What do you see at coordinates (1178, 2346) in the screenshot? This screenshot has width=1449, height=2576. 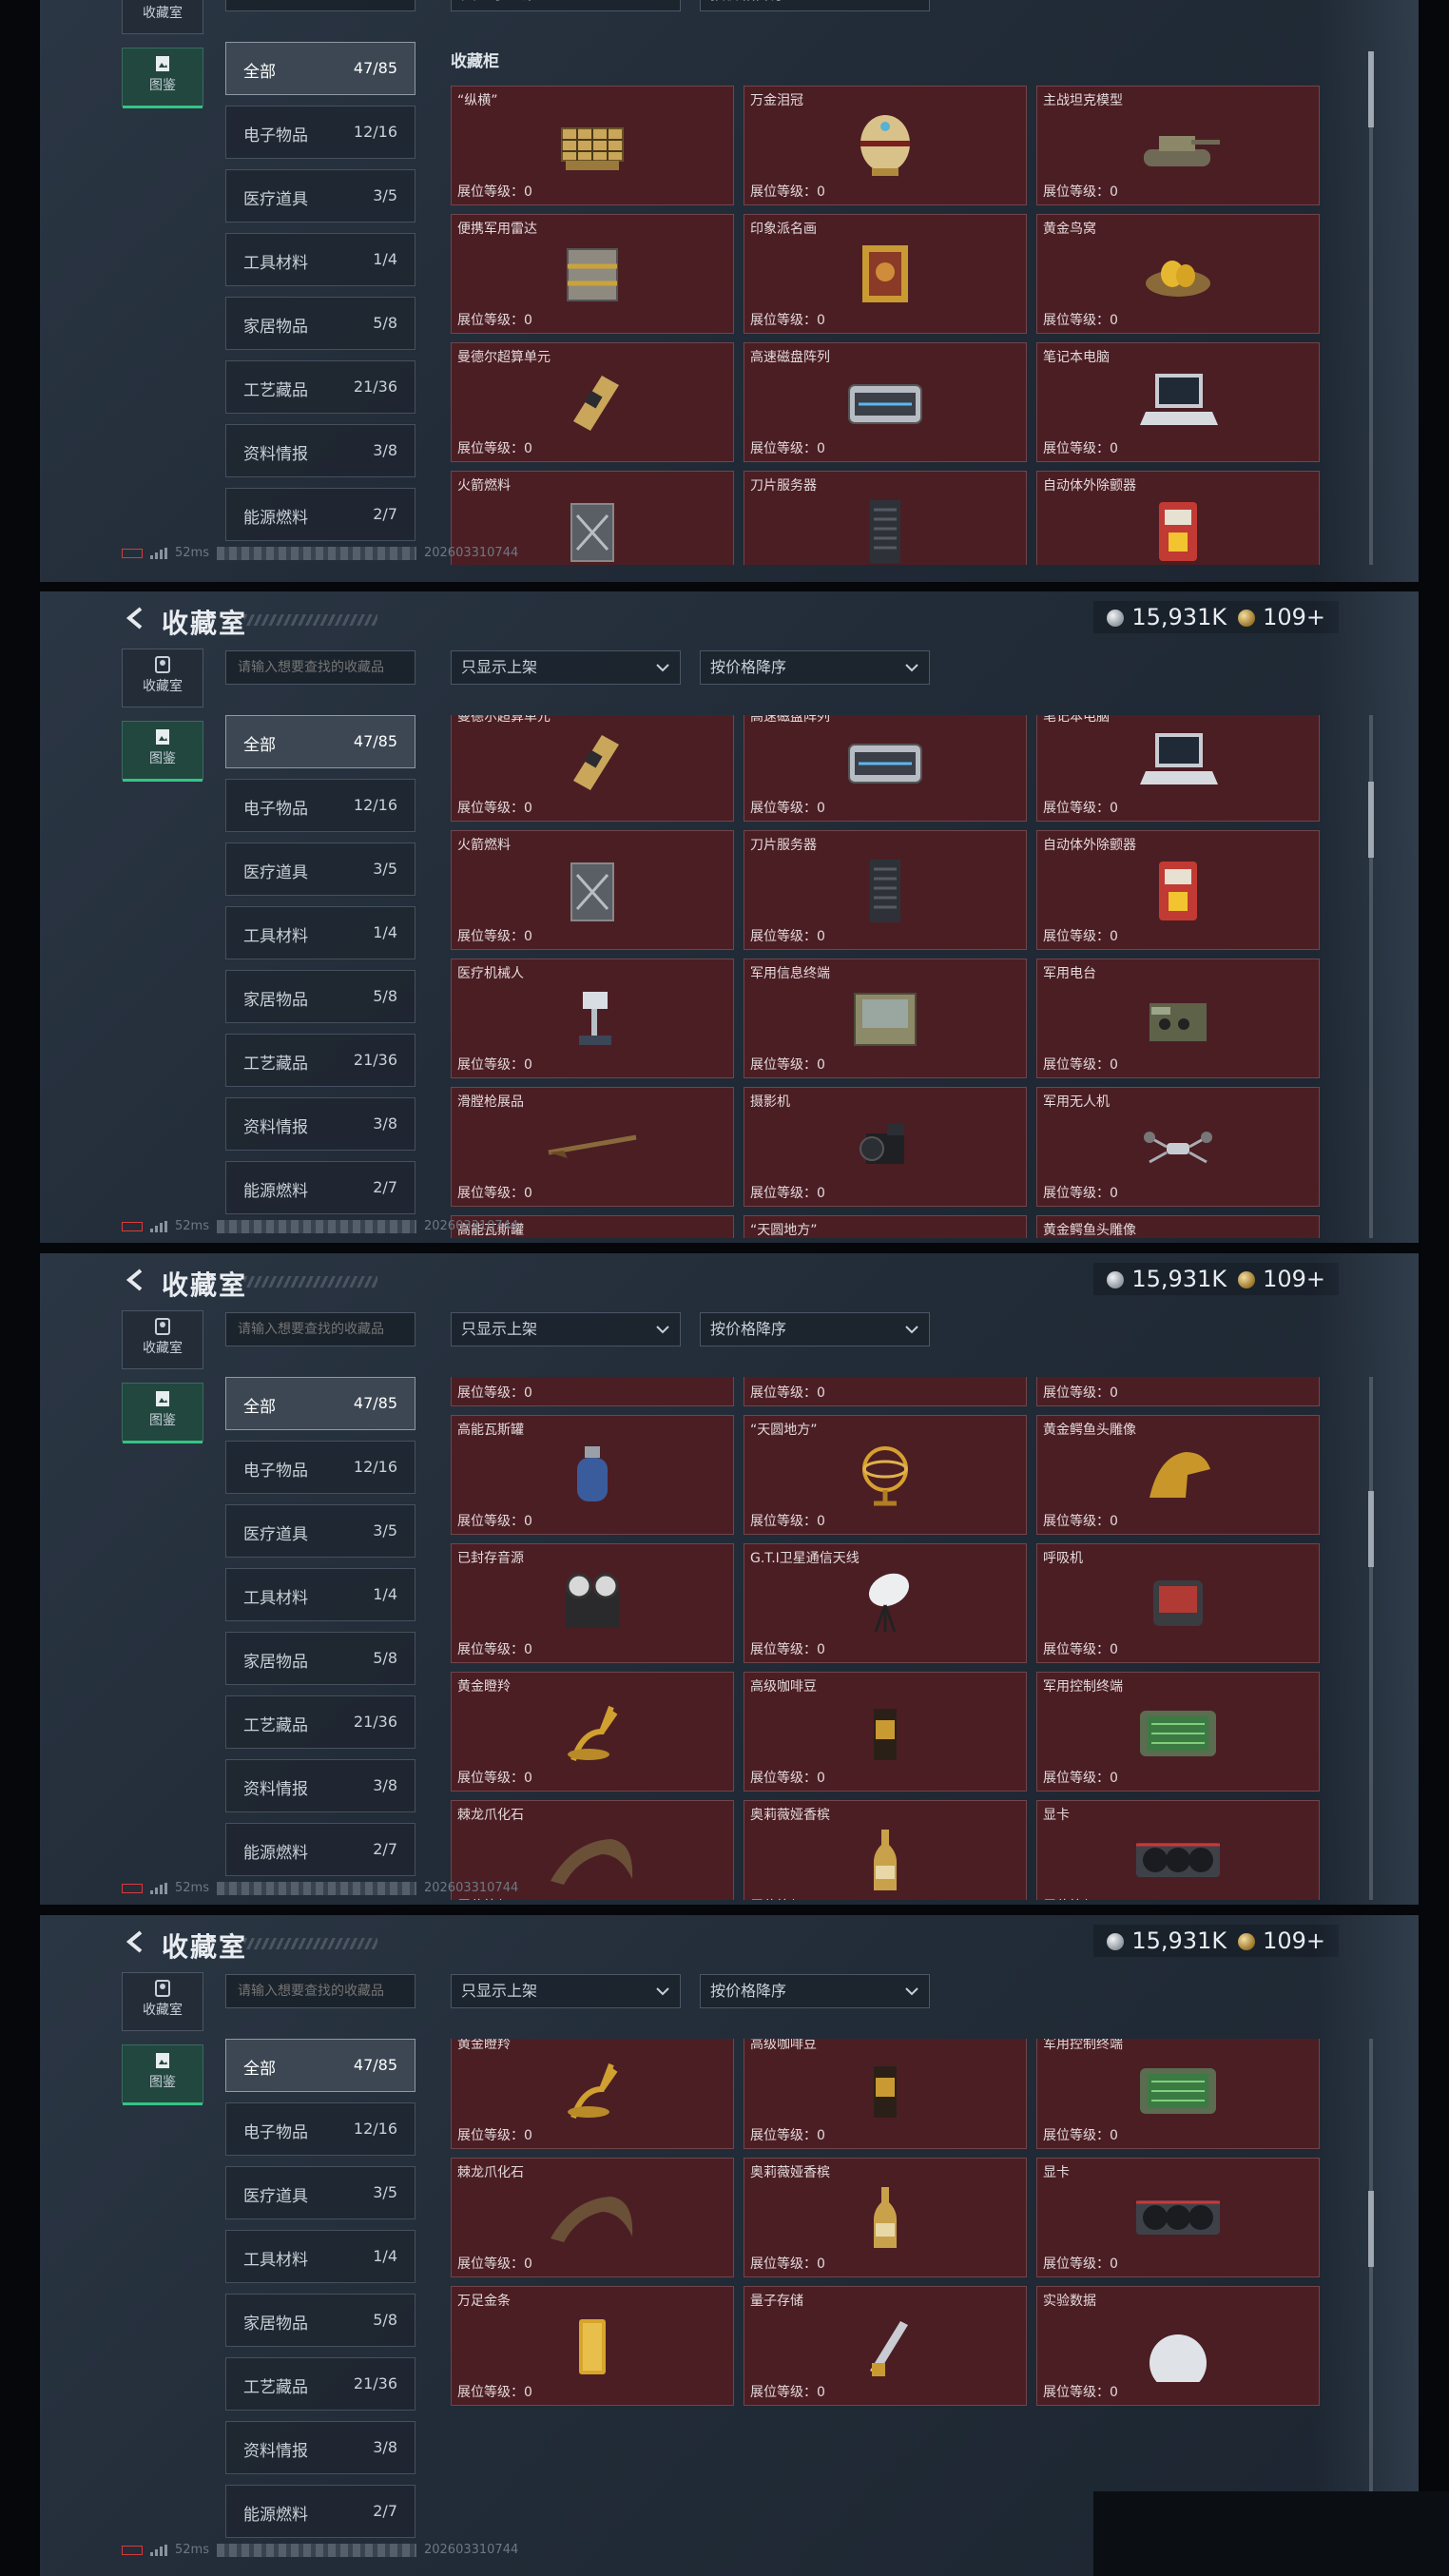 I see `collectible-card: 实验数据 展位等级：0` at bounding box center [1178, 2346].